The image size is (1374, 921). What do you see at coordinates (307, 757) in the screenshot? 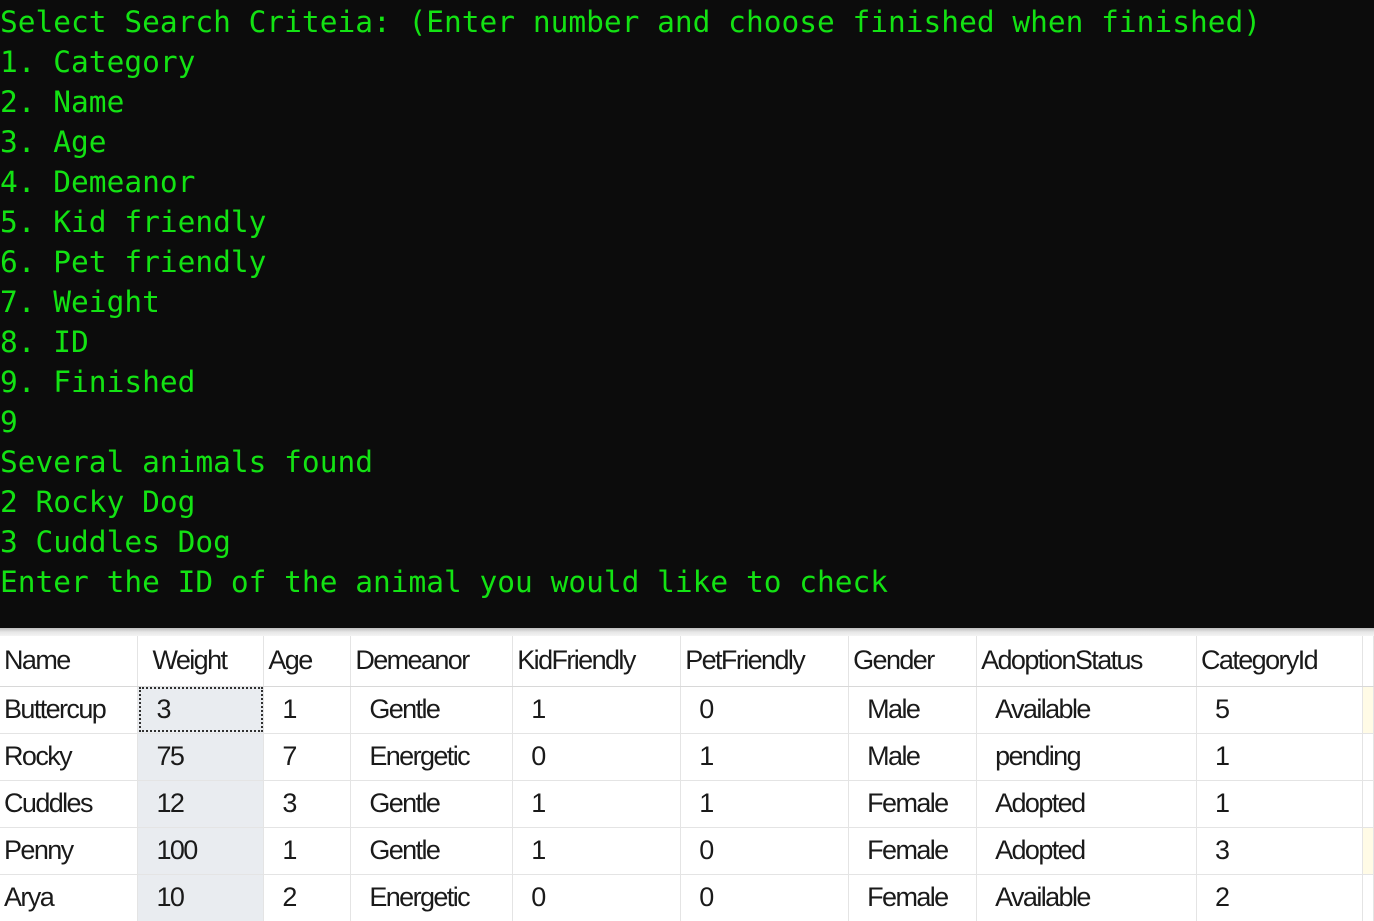
I see `cell-age: 7` at bounding box center [307, 757].